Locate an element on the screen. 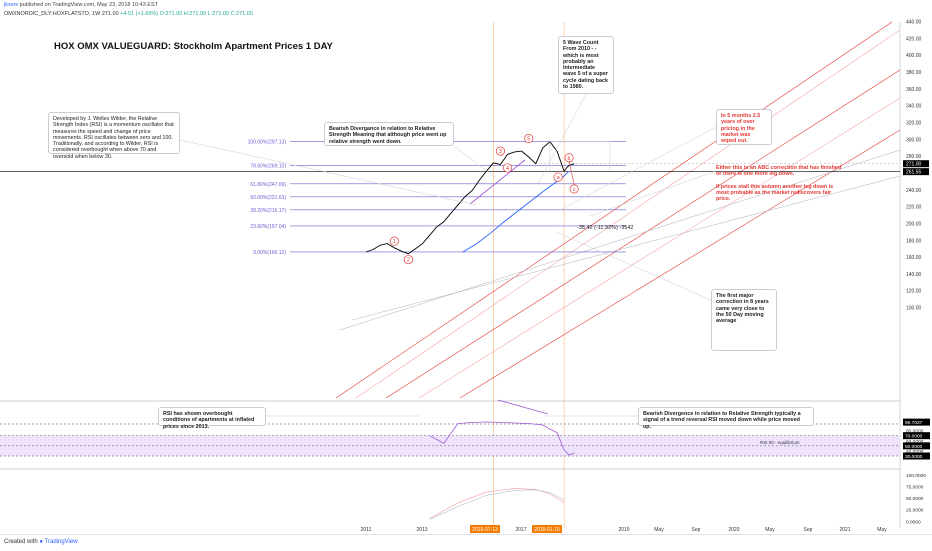 Image resolution: width=932 pixels, height=551 pixels. fib-level-label: 61.80%(247.09) is located at coordinates (268, 185).